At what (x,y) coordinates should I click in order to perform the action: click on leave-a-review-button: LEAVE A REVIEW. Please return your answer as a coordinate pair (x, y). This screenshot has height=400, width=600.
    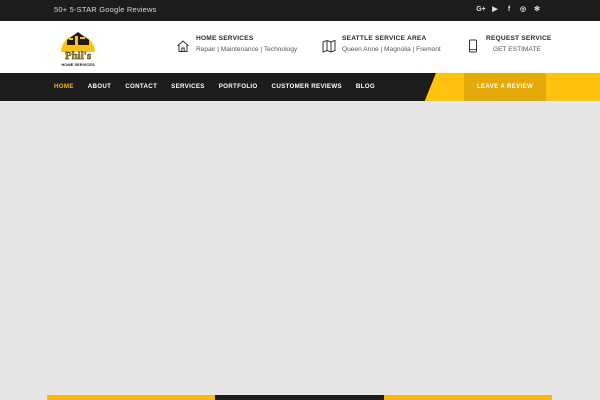
    Looking at the image, I should click on (505, 87).